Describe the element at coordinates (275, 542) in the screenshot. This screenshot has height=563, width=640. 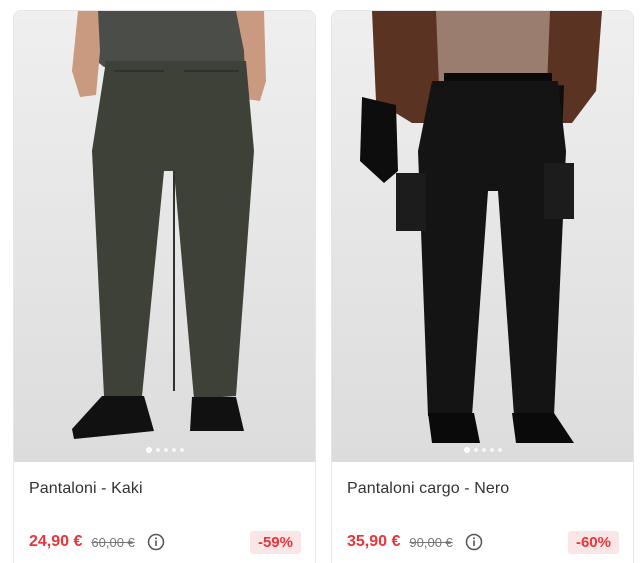
I see `discount-badge: -59%` at that location.